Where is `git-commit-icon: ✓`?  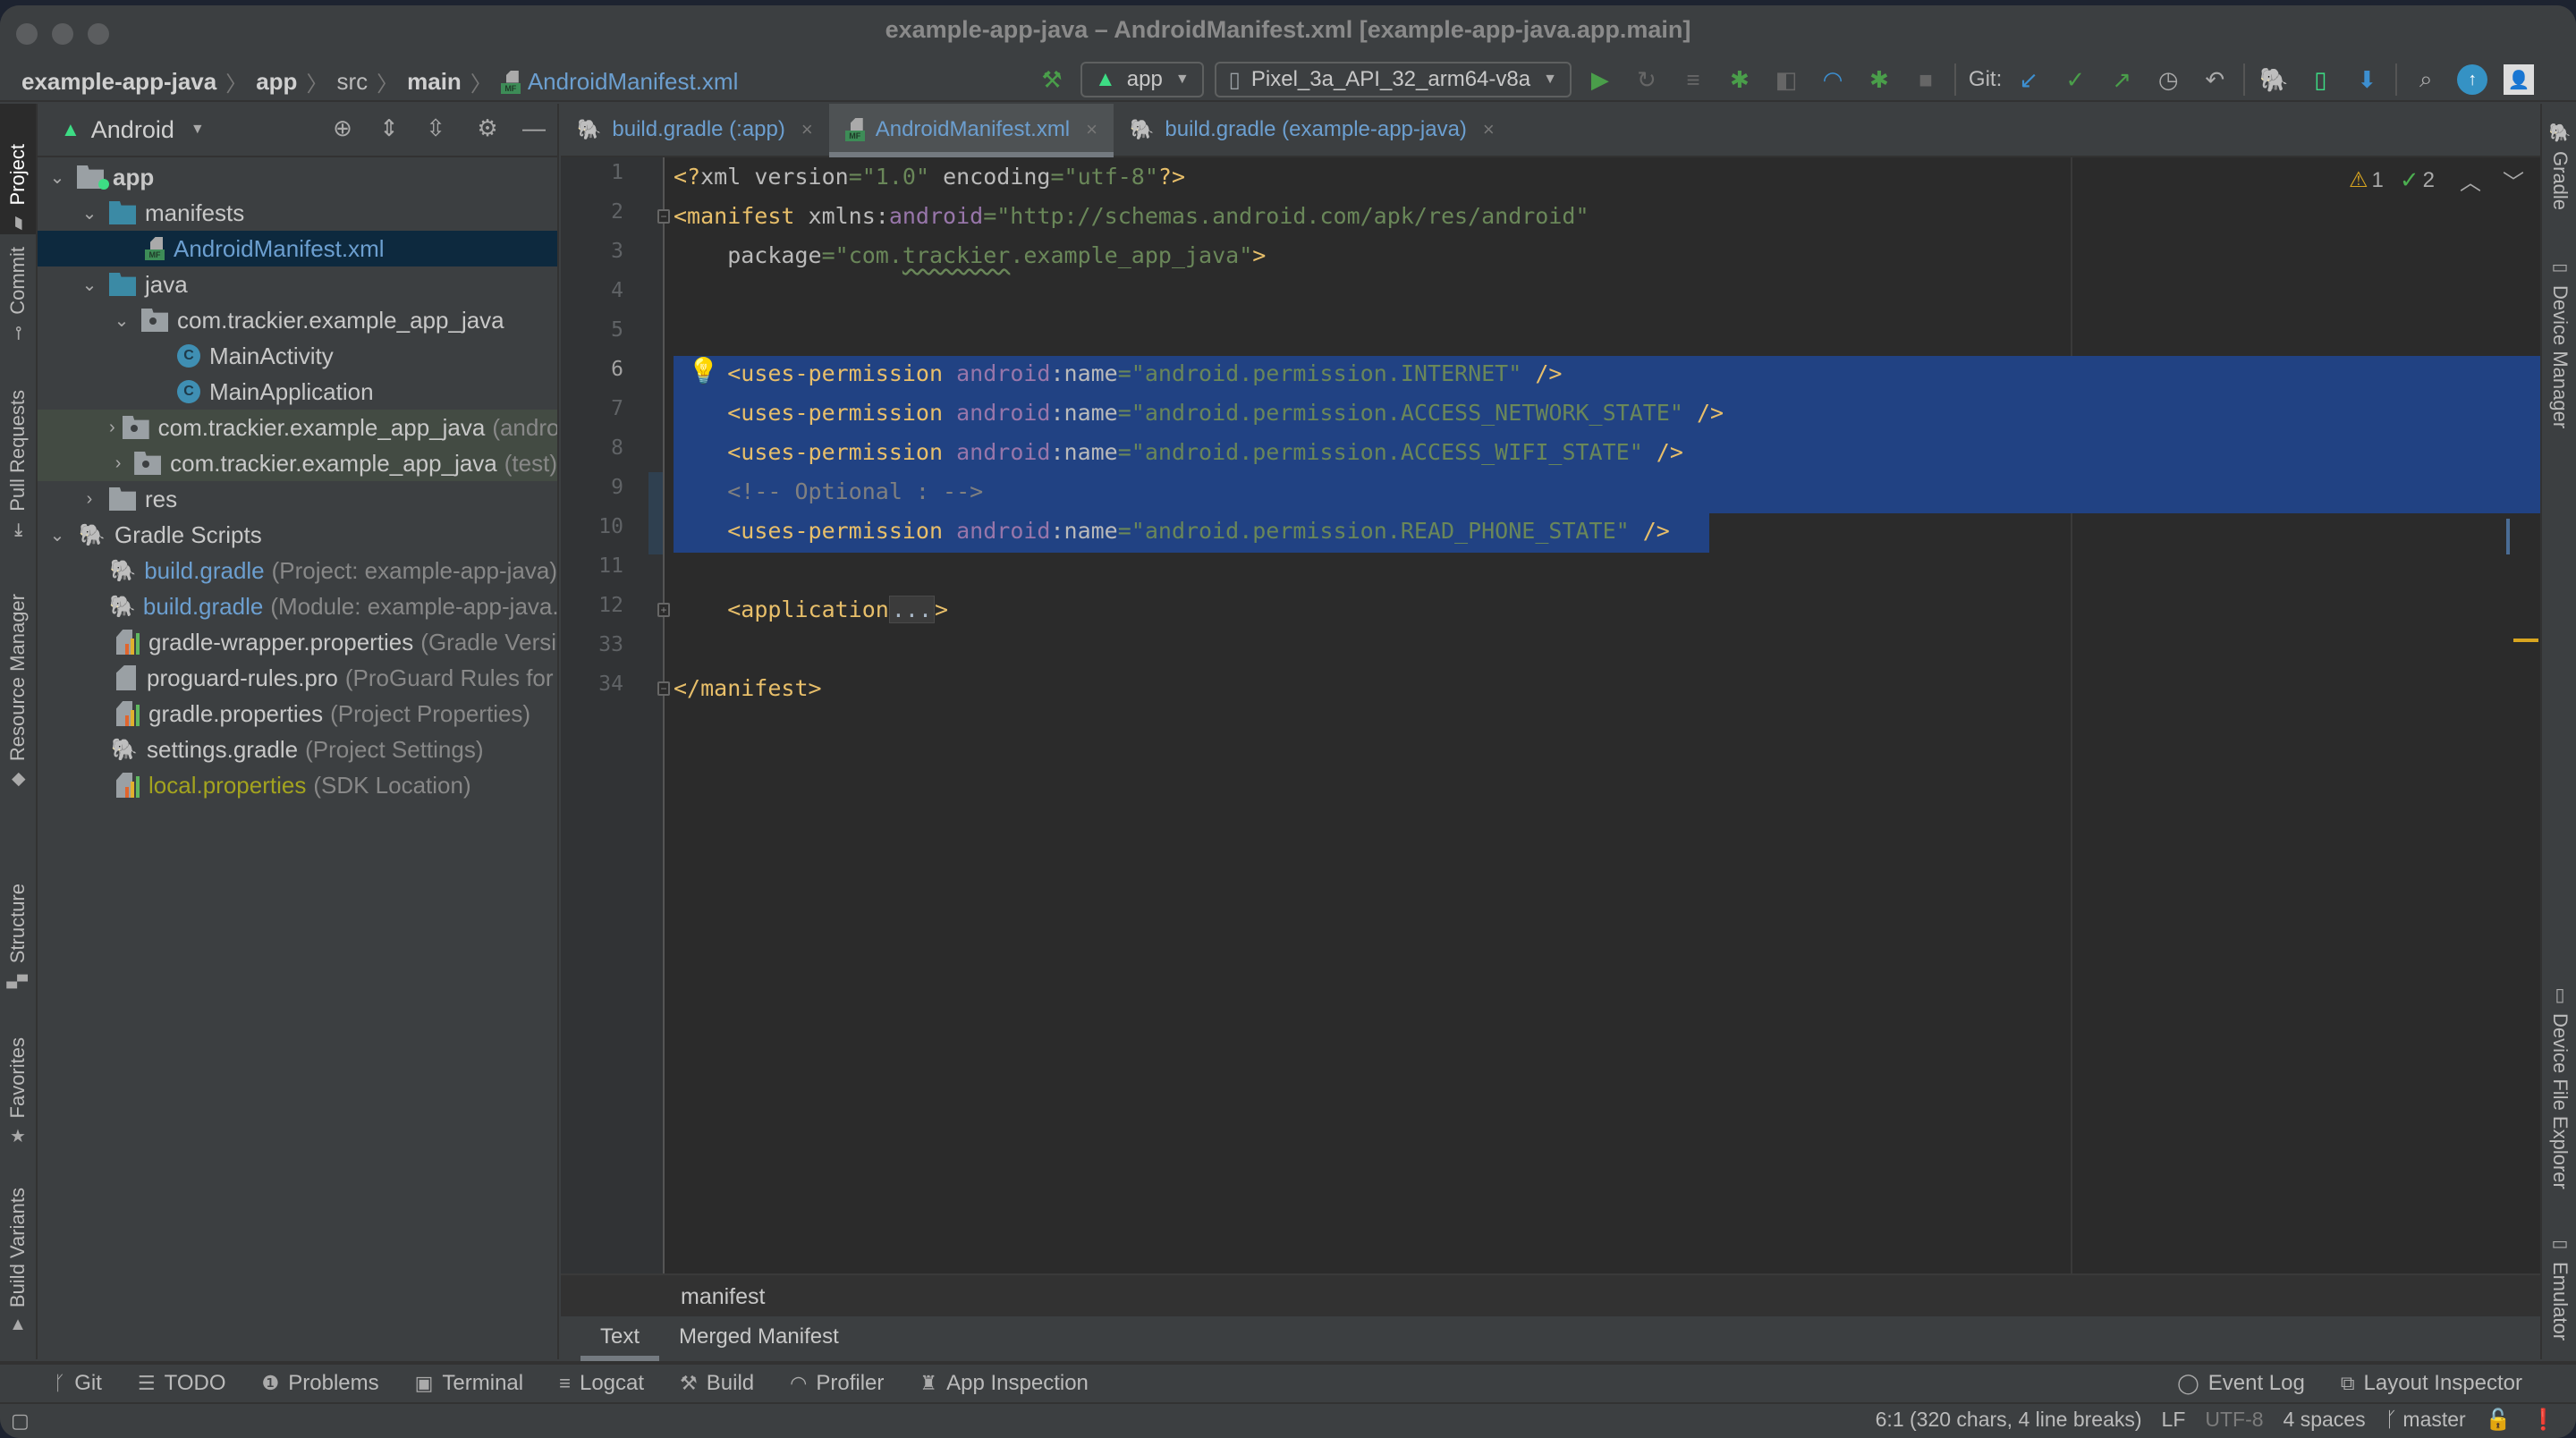
git-commit-icon: ✓ is located at coordinates (2075, 79).